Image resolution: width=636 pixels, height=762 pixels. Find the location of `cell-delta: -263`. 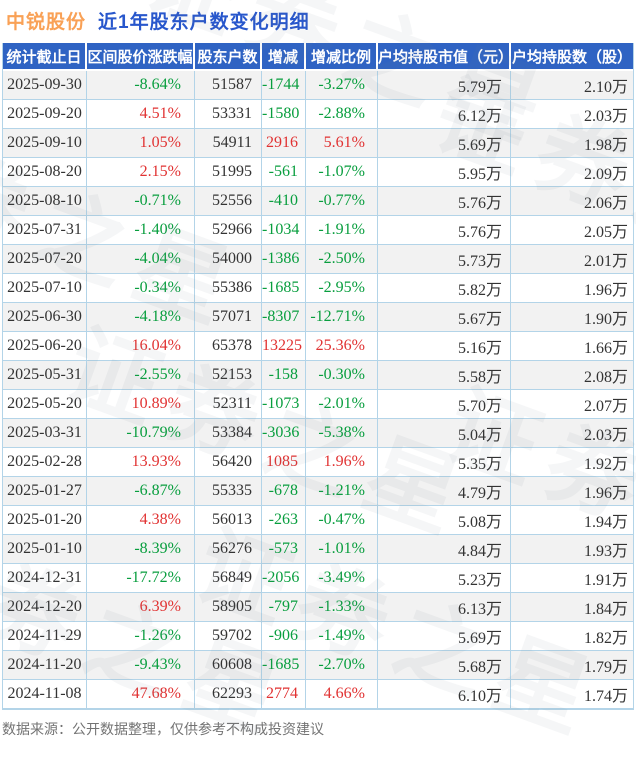

cell-delta: -263 is located at coordinates (284, 520).